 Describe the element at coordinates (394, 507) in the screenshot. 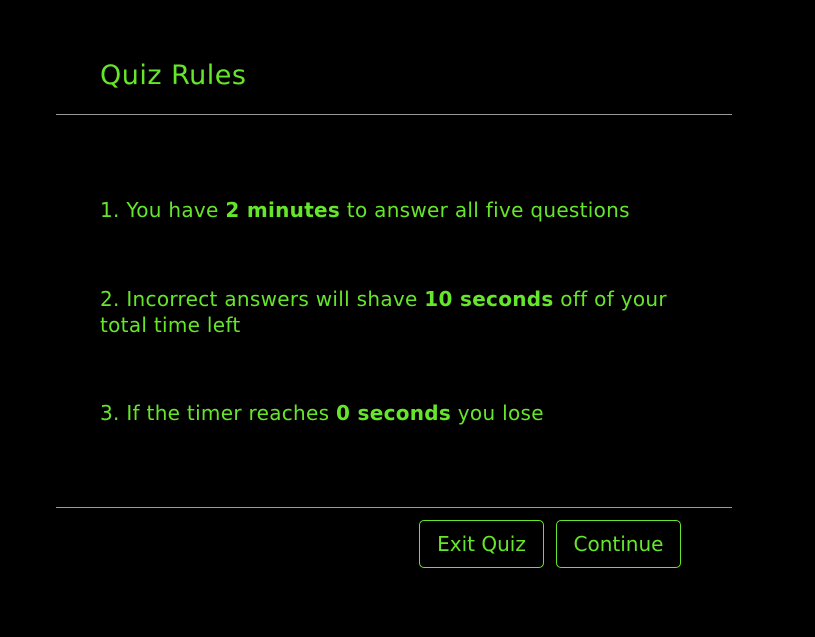

I see `footer-divider` at that location.